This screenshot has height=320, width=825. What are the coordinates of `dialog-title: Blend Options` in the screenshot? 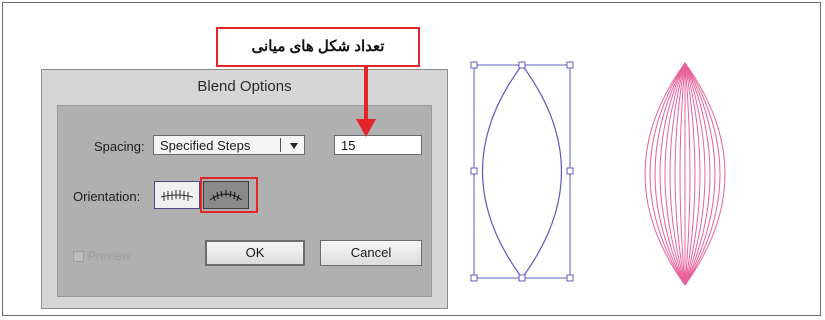 It's located at (244, 86).